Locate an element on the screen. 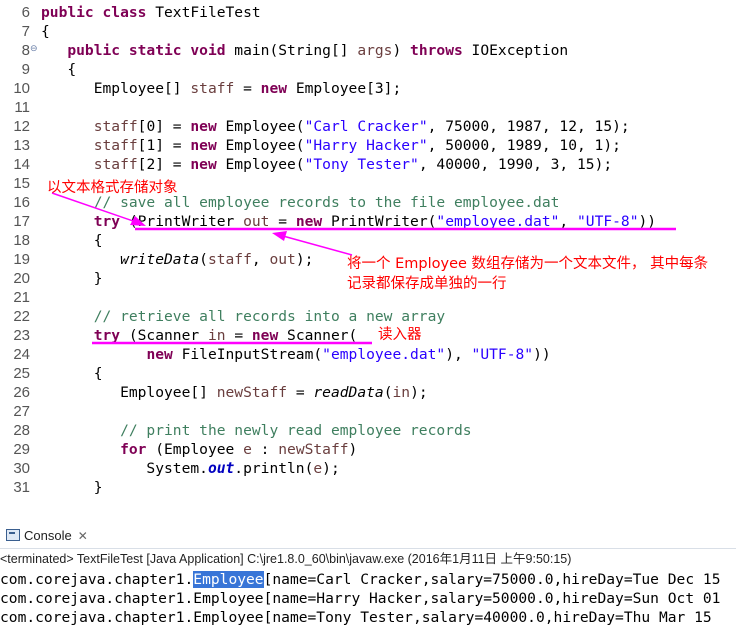 The image size is (736, 635). note-array-line1: 将一个 Employee 数组存储为一个文本文件， 其中每条 is located at coordinates (528, 264).